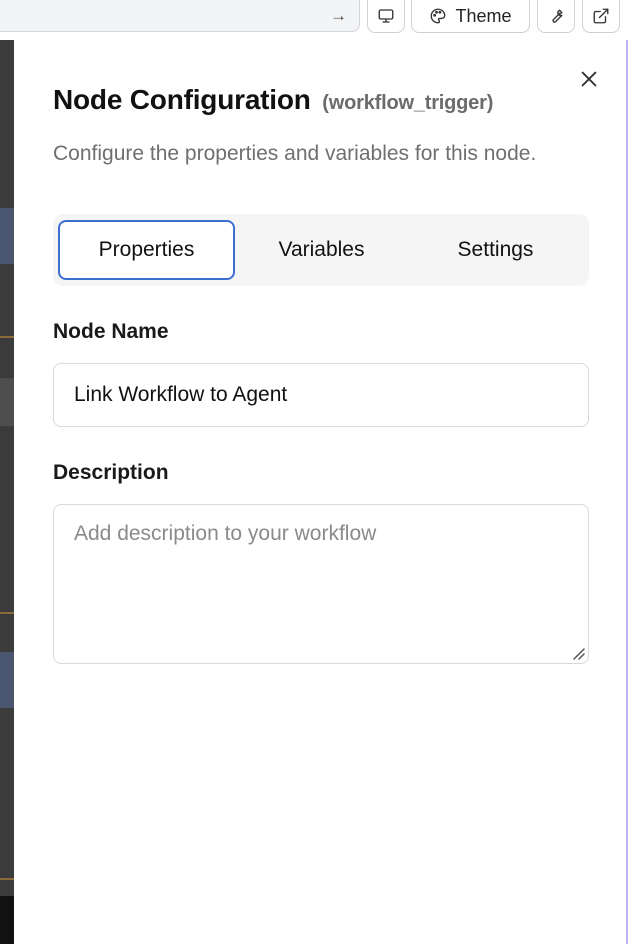  I want to click on canvas-backdrop, so click(7, 492).